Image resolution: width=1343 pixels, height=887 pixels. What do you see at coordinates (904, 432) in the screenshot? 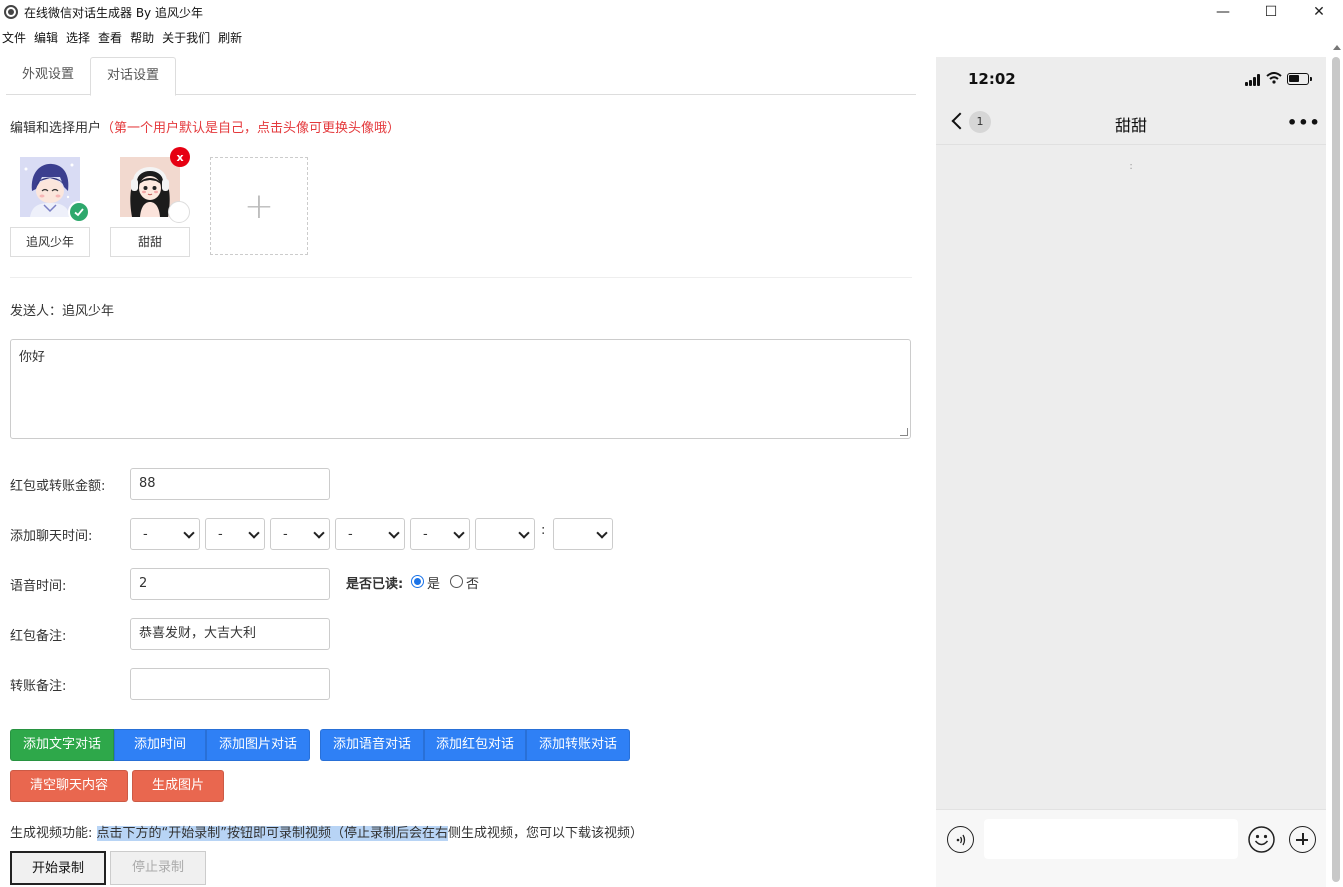
I see `resize-handle-icon` at bounding box center [904, 432].